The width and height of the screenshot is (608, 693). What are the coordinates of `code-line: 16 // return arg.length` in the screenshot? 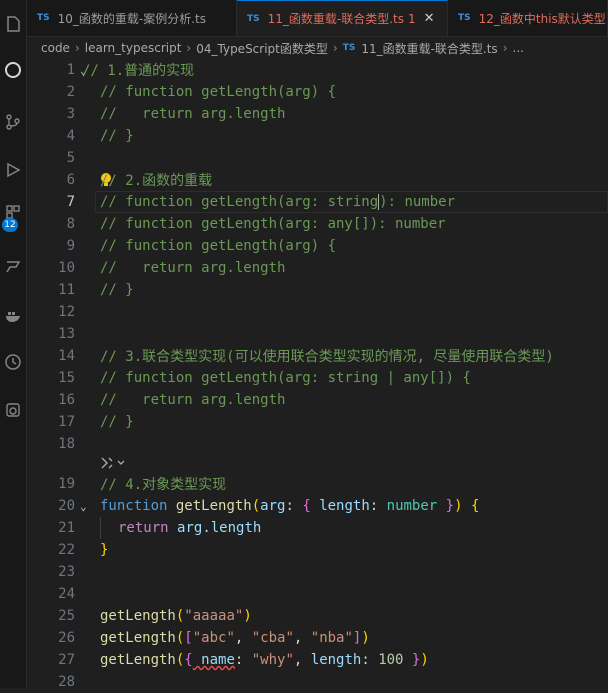 It's located at (317, 400).